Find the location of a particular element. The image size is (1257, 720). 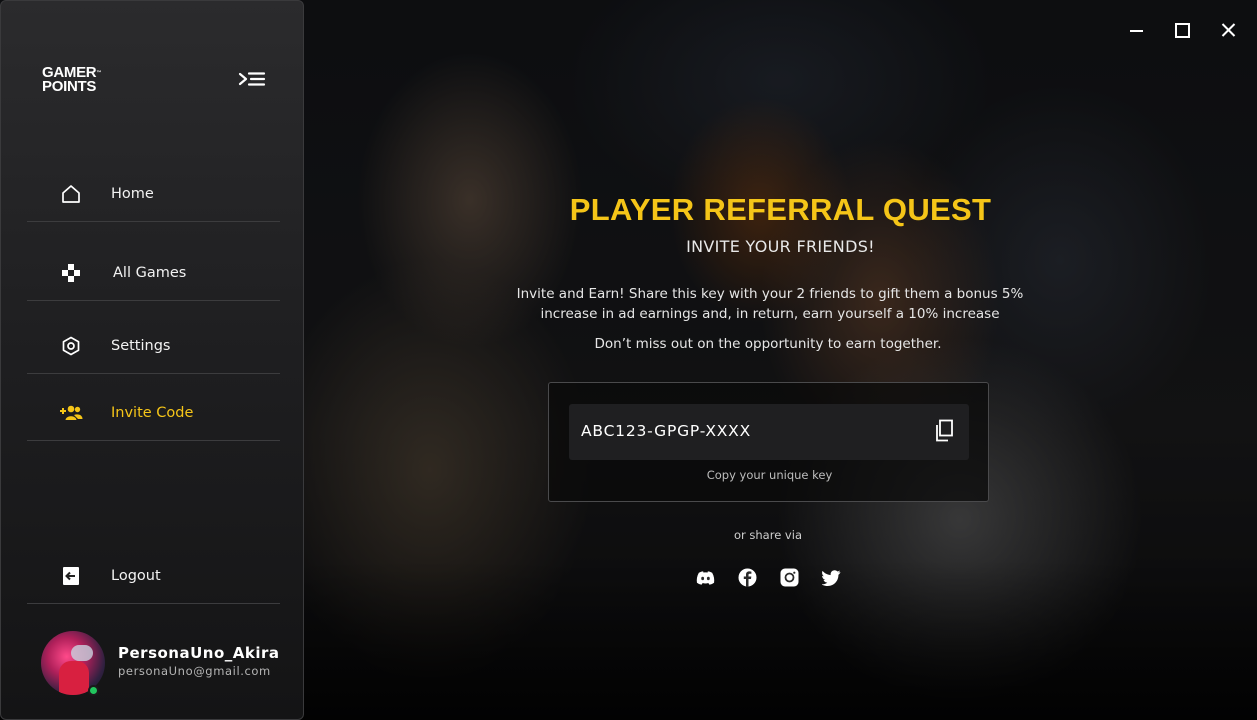

gamepad-icon is located at coordinates (71, 273).